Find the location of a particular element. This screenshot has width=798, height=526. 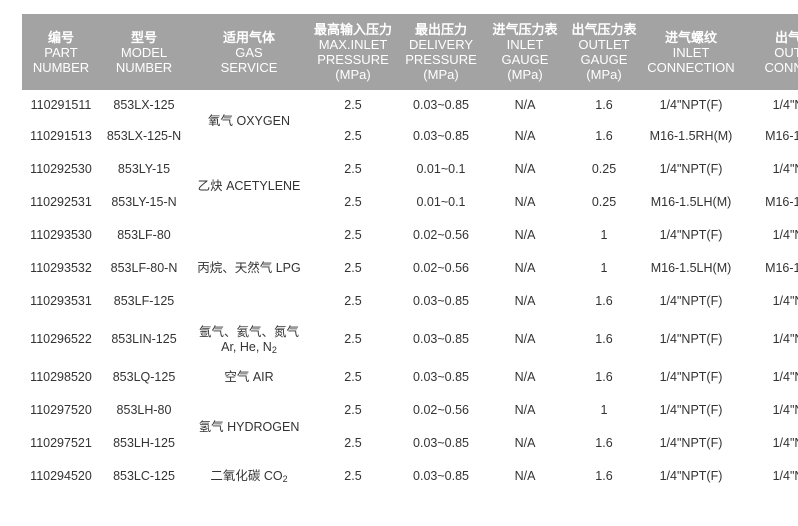

cell-model-number: 853LC-125 is located at coordinates (144, 476).